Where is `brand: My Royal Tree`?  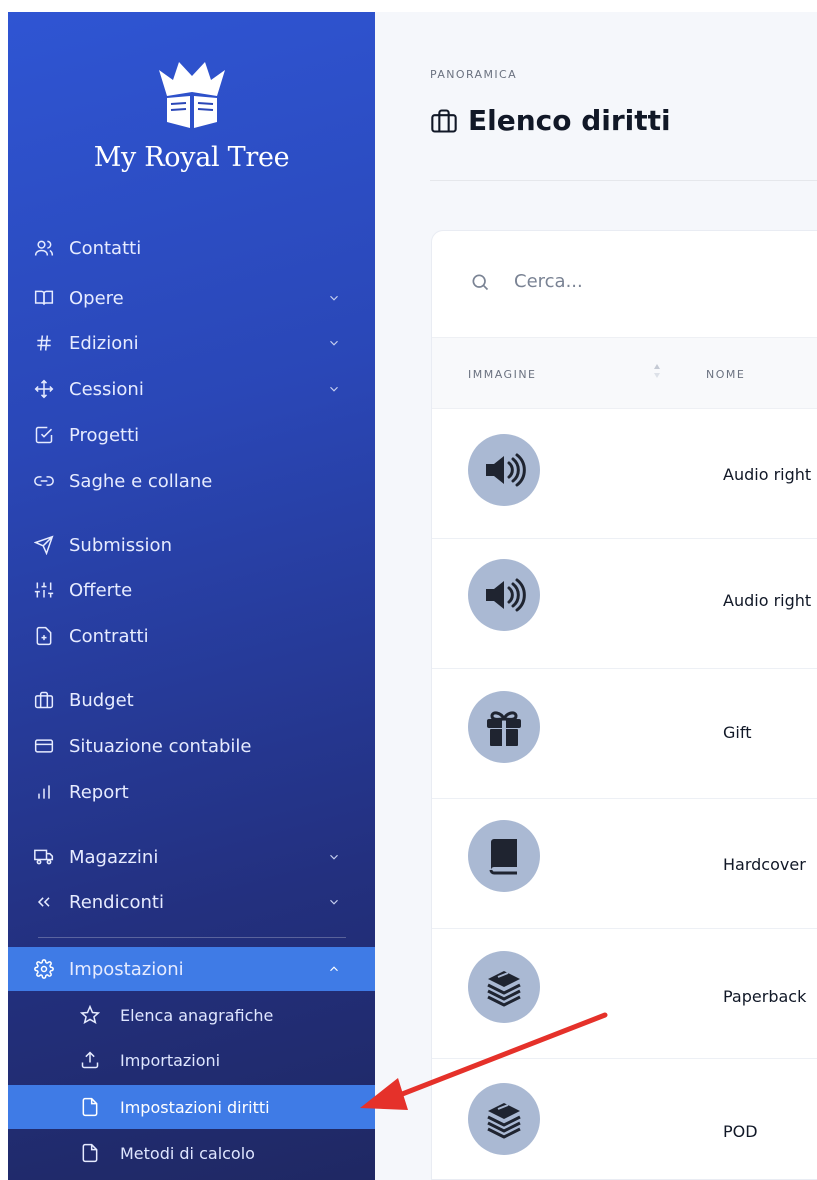
brand: My Royal Tree is located at coordinates (191, 112).